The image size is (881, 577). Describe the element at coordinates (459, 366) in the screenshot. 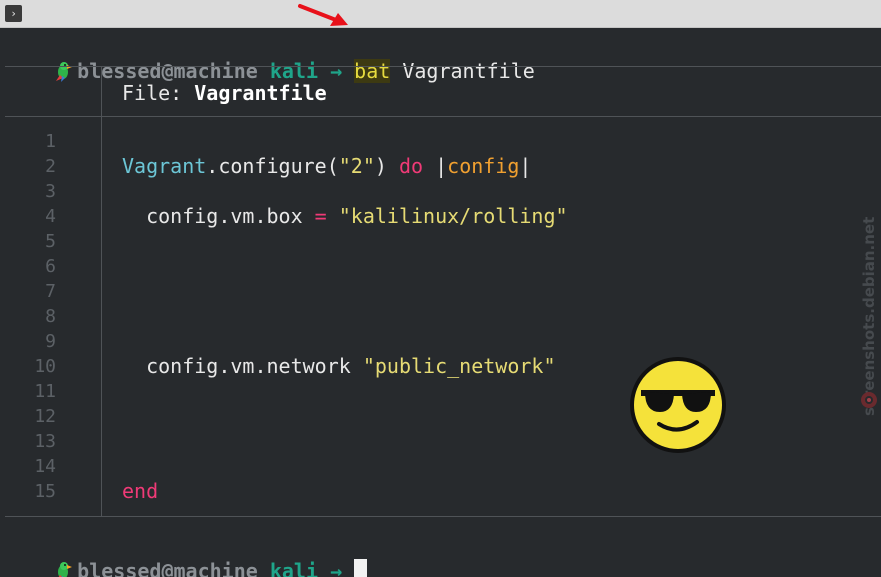

I see `code-string: "public_network"` at that location.